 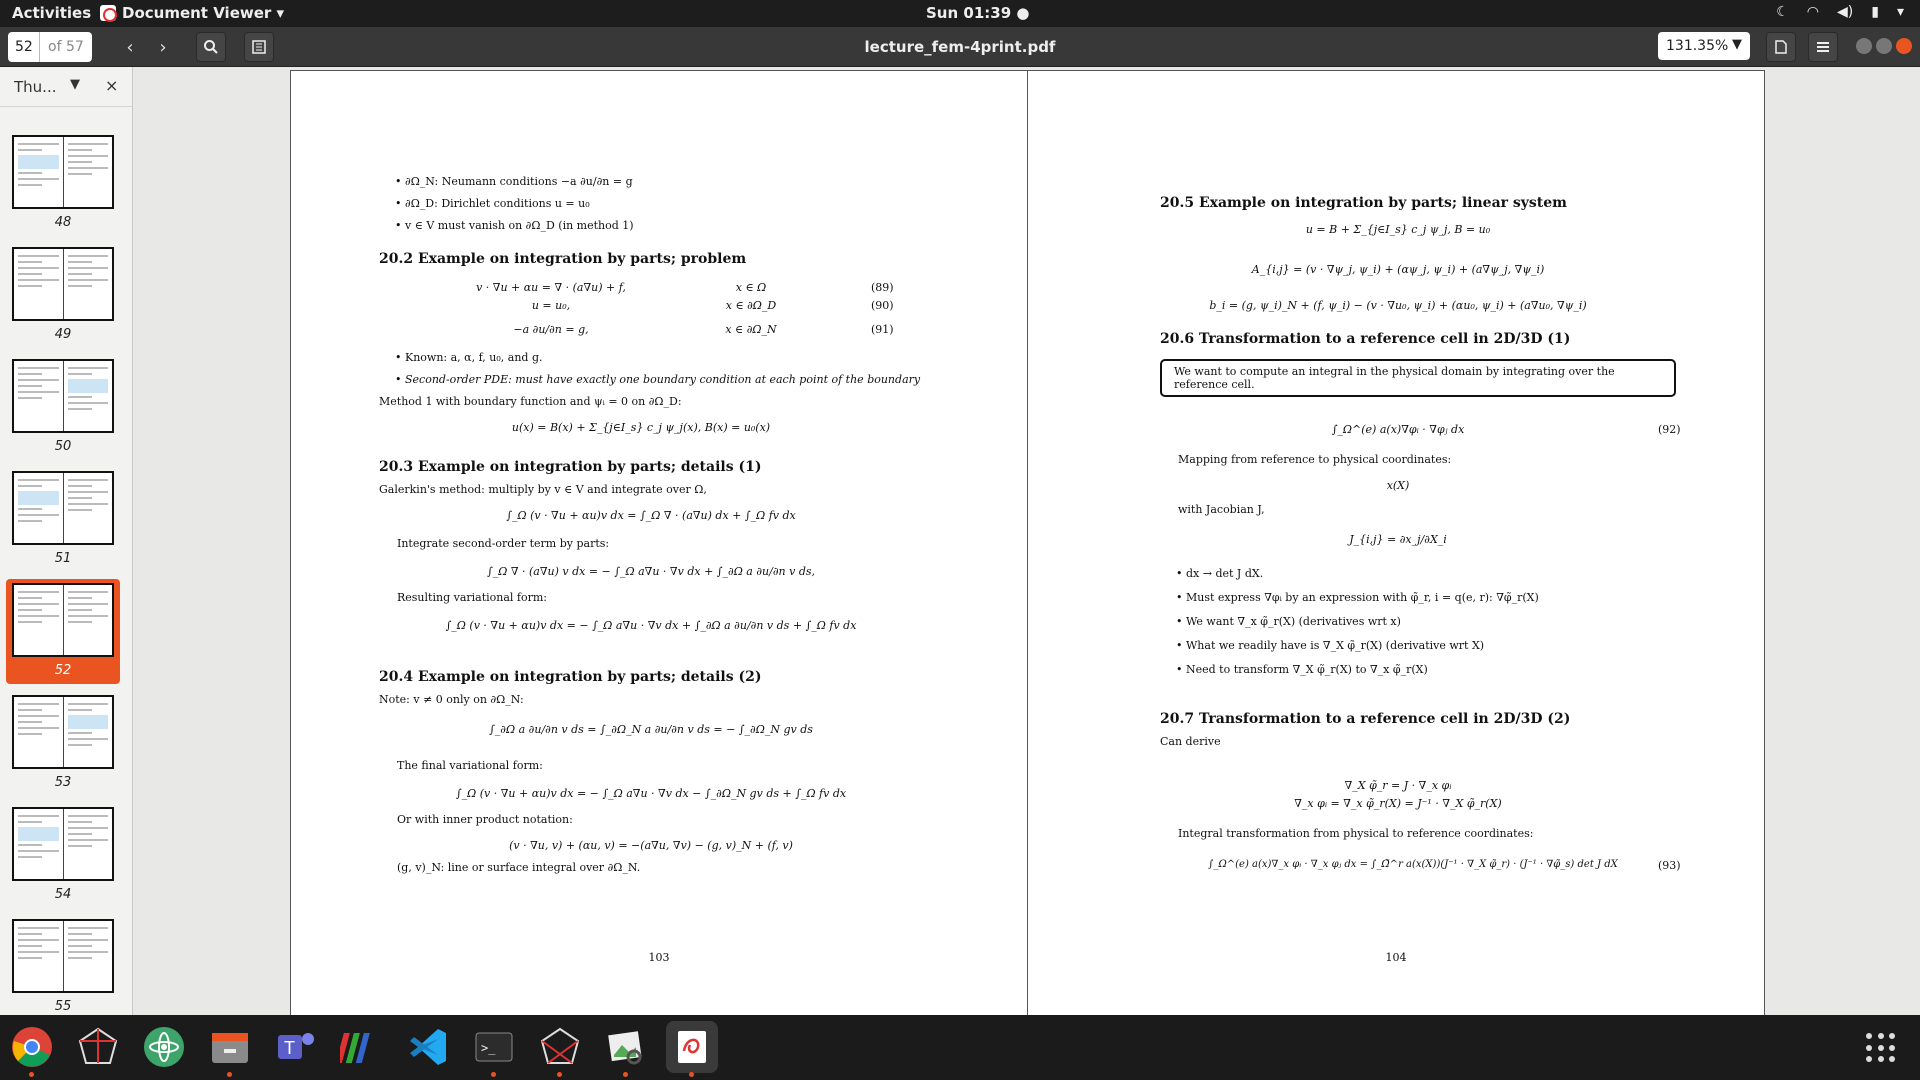 What do you see at coordinates (1904, 46) in the screenshot?
I see `close-button` at bounding box center [1904, 46].